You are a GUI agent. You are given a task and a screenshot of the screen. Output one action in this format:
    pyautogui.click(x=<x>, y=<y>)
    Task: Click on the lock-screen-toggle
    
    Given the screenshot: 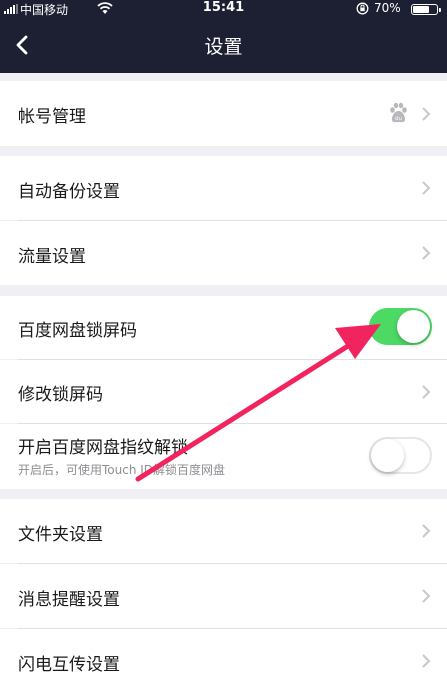 What is the action you would take?
    pyautogui.click(x=400, y=326)
    